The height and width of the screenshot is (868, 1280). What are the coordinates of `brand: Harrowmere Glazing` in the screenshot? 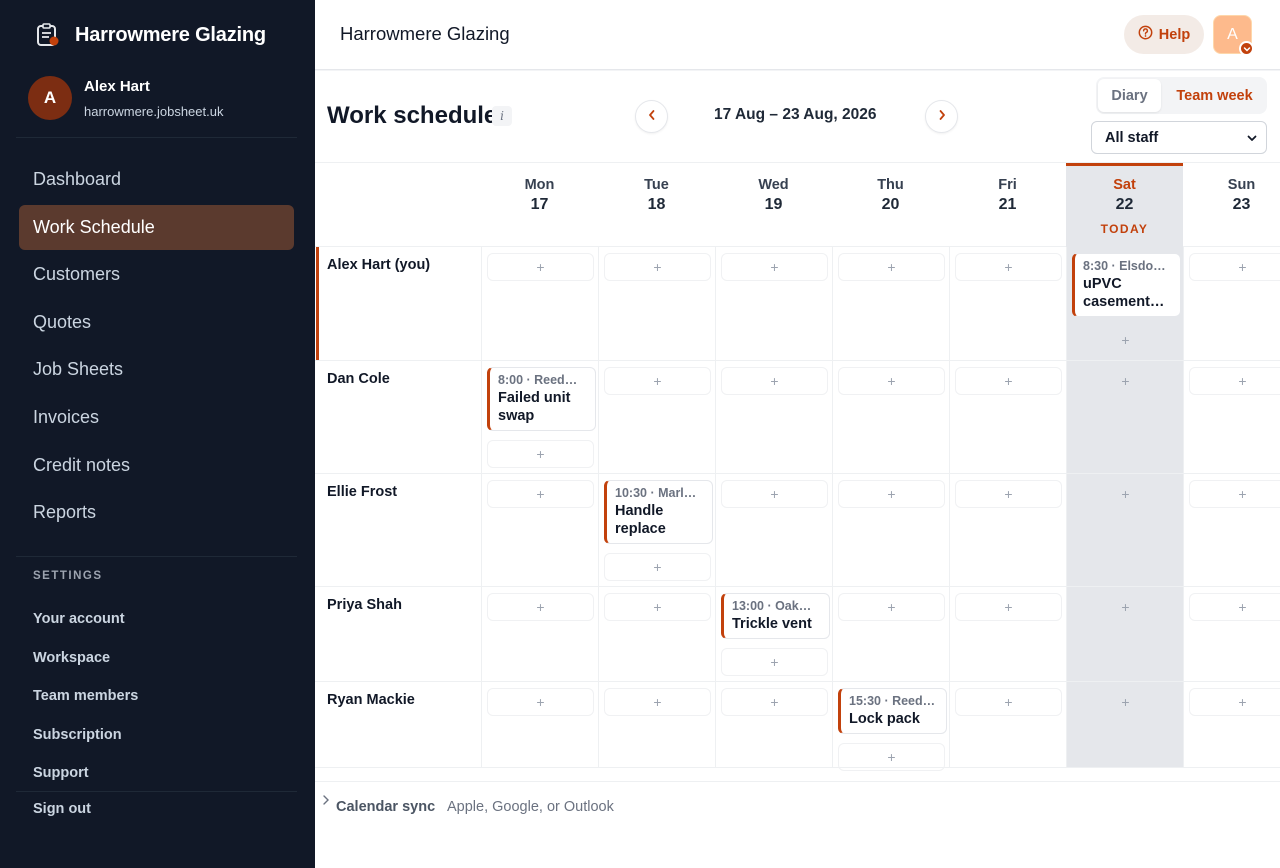 It's located at (149, 35).